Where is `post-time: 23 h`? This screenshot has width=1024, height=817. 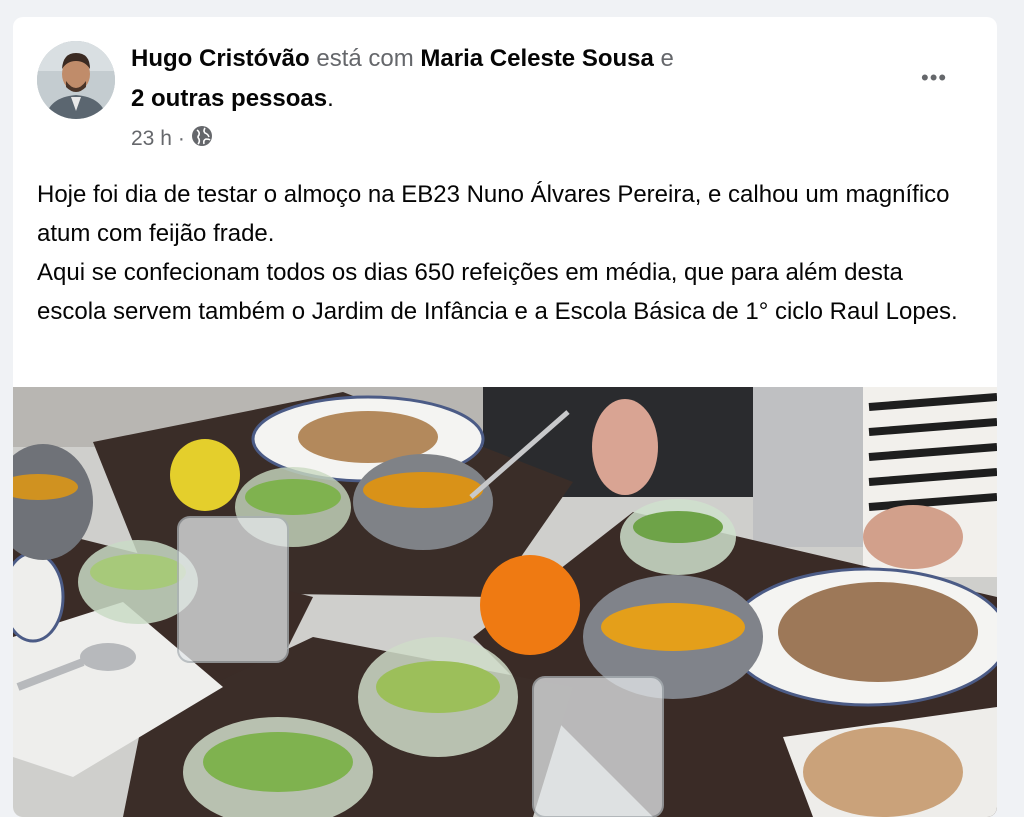
post-time: 23 h is located at coordinates (151, 139).